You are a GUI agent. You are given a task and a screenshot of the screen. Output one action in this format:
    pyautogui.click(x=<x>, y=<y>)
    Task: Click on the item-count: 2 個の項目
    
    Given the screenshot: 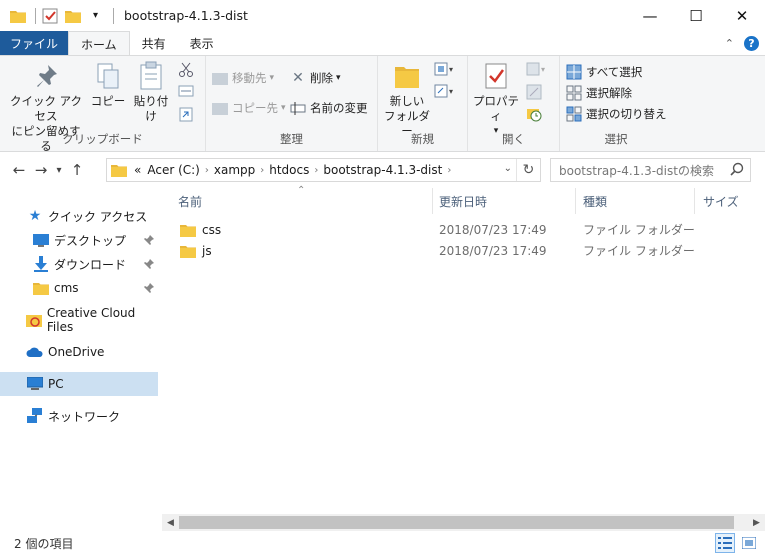 What is the action you would take?
    pyautogui.click(x=44, y=543)
    